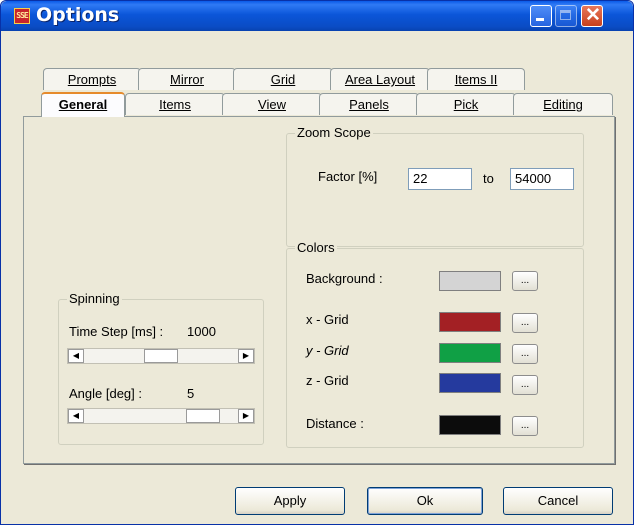  I want to click on distance-color-swatch, so click(470, 425).